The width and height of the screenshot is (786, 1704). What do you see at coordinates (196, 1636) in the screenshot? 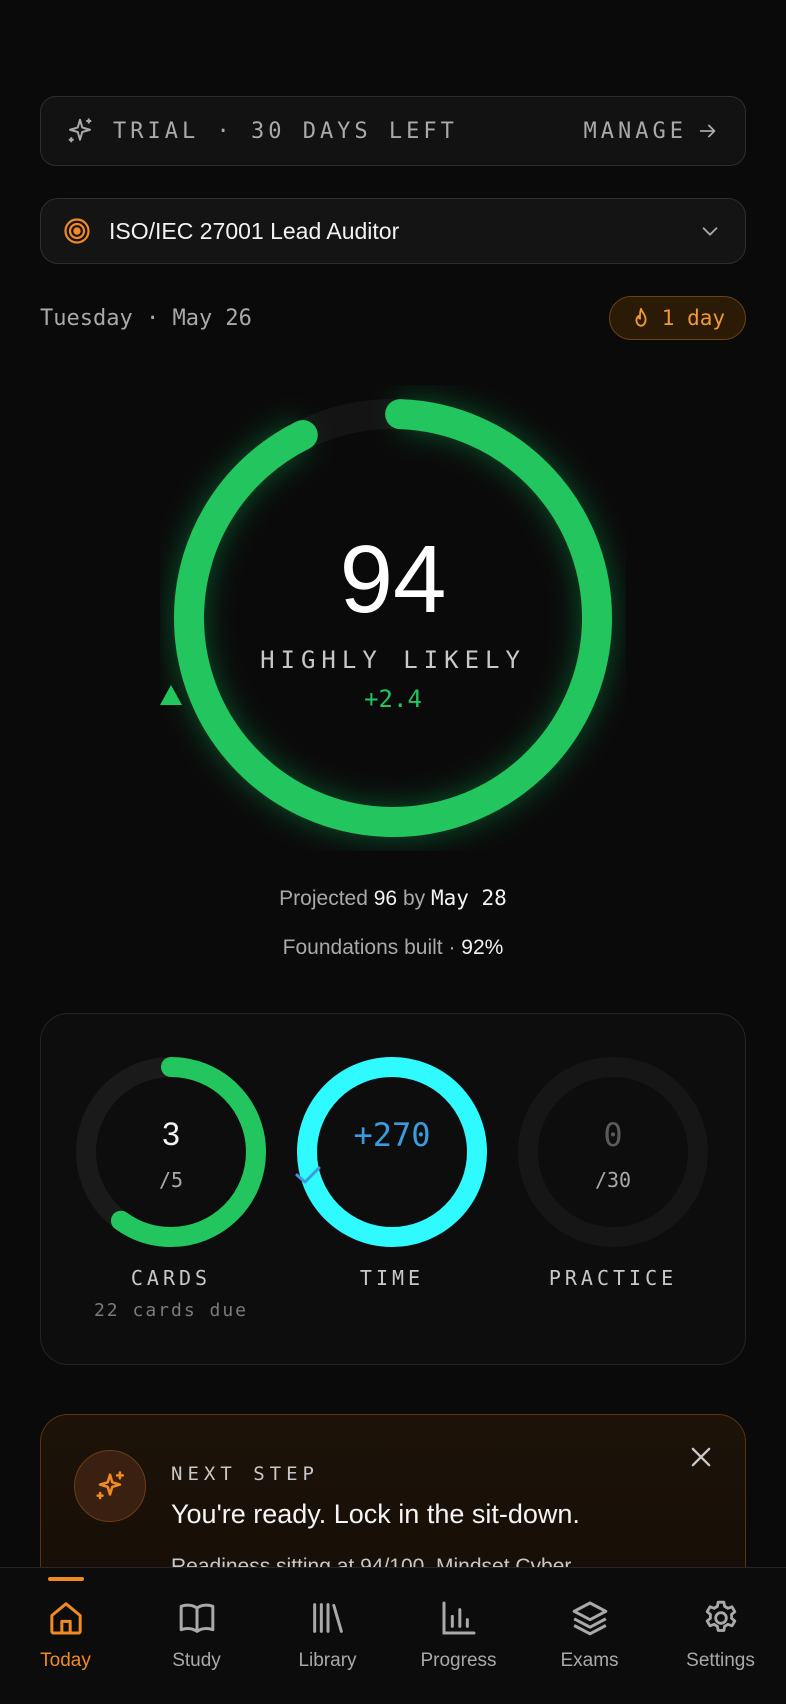
I see `tab-study: Study` at bounding box center [196, 1636].